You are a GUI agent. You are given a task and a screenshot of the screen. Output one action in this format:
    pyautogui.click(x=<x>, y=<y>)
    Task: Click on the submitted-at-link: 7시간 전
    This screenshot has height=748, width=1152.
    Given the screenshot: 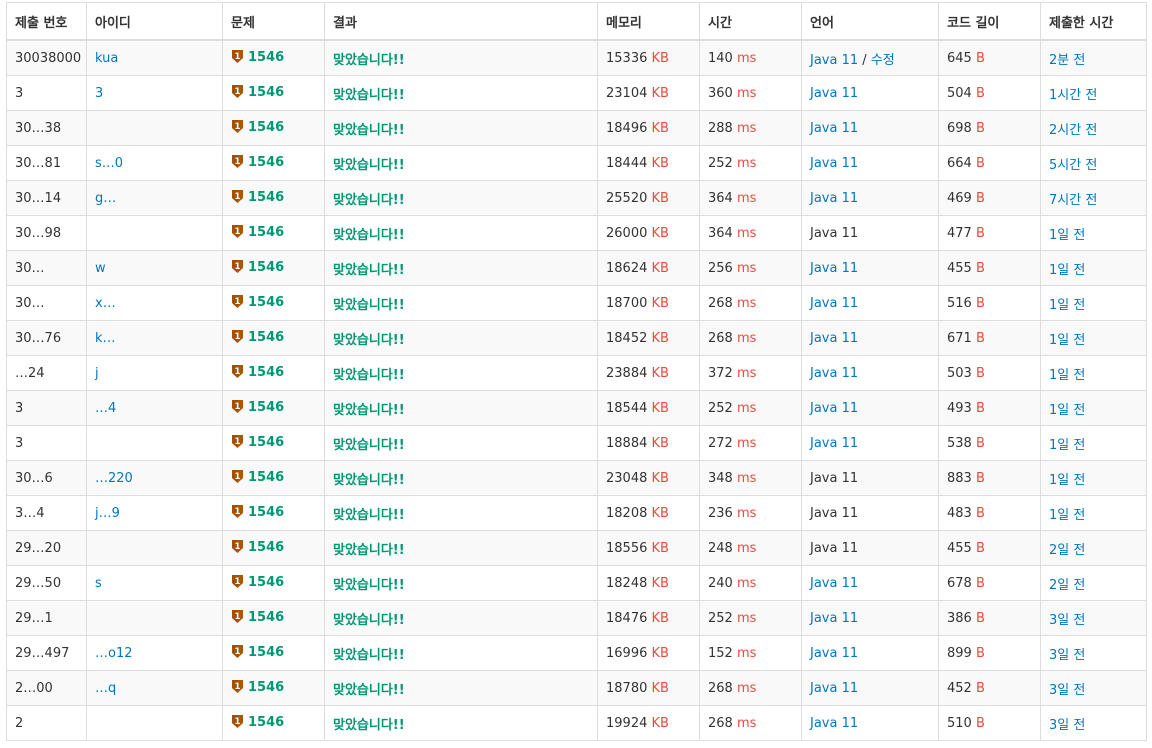 What is the action you would take?
    pyautogui.click(x=1073, y=200)
    